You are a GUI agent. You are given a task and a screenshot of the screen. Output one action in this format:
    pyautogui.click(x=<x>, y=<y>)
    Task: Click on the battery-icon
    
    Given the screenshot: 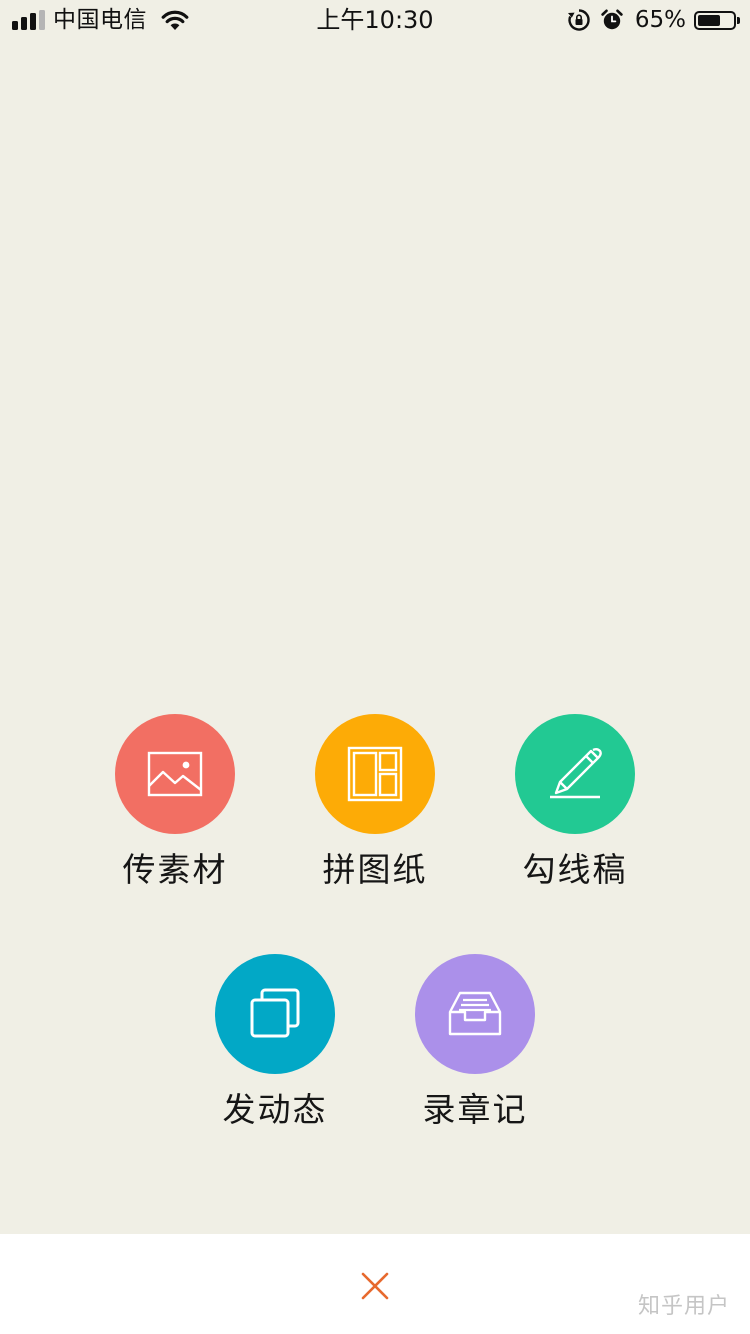 What is the action you would take?
    pyautogui.click(x=717, y=20)
    